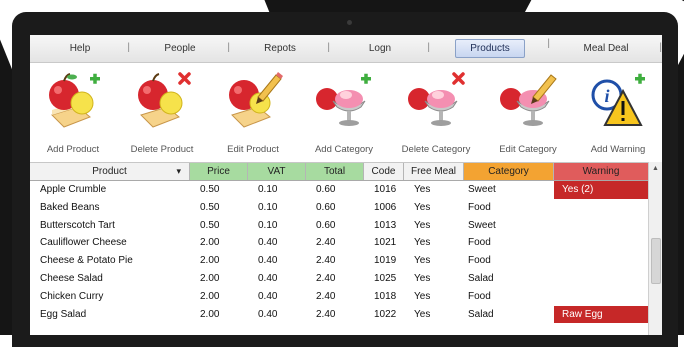 Image resolution: width=684 pixels, height=347 pixels. I want to click on cell-price, so click(219, 329).